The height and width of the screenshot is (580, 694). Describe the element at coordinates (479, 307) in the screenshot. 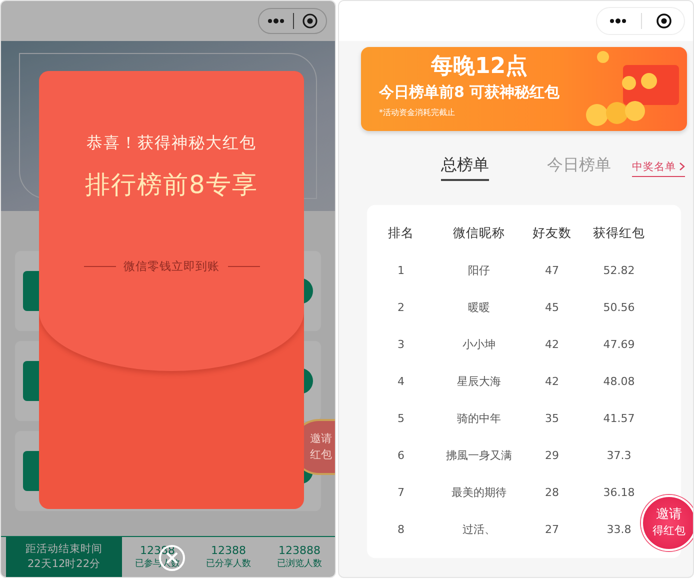

I see `table-cell: 暖暖` at that location.